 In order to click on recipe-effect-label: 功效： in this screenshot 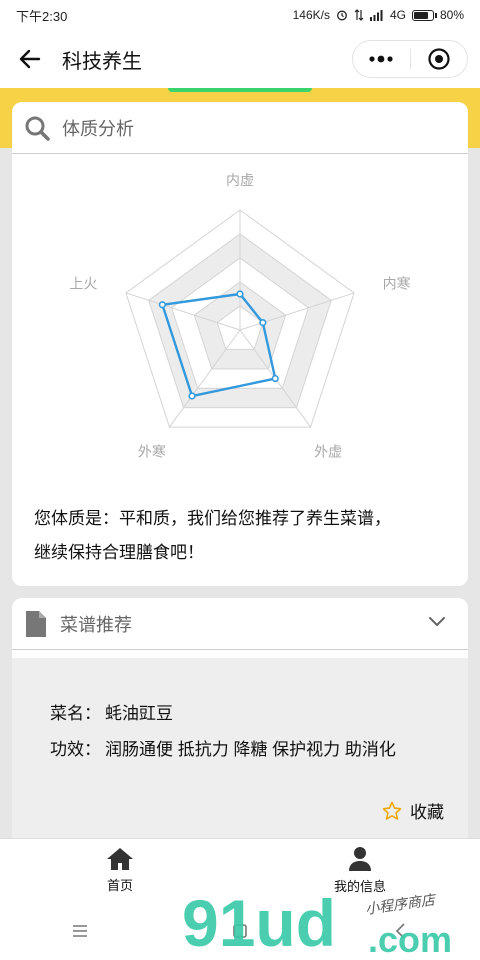, I will do `click(75, 749)`.